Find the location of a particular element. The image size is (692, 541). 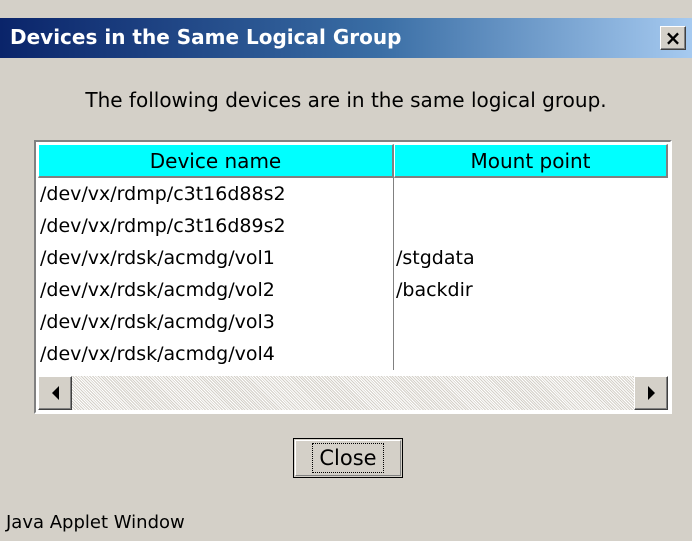

close-button: Close is located at coordinates (348, 458).